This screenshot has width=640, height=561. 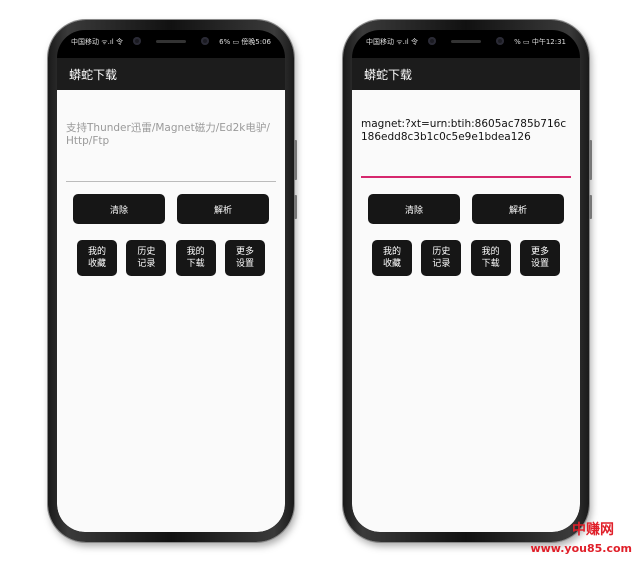 What do you see at coordinates (581, 548) in the screenshot?
I see `watermark-url: www.you85.com` at bounding box center [581, 548].